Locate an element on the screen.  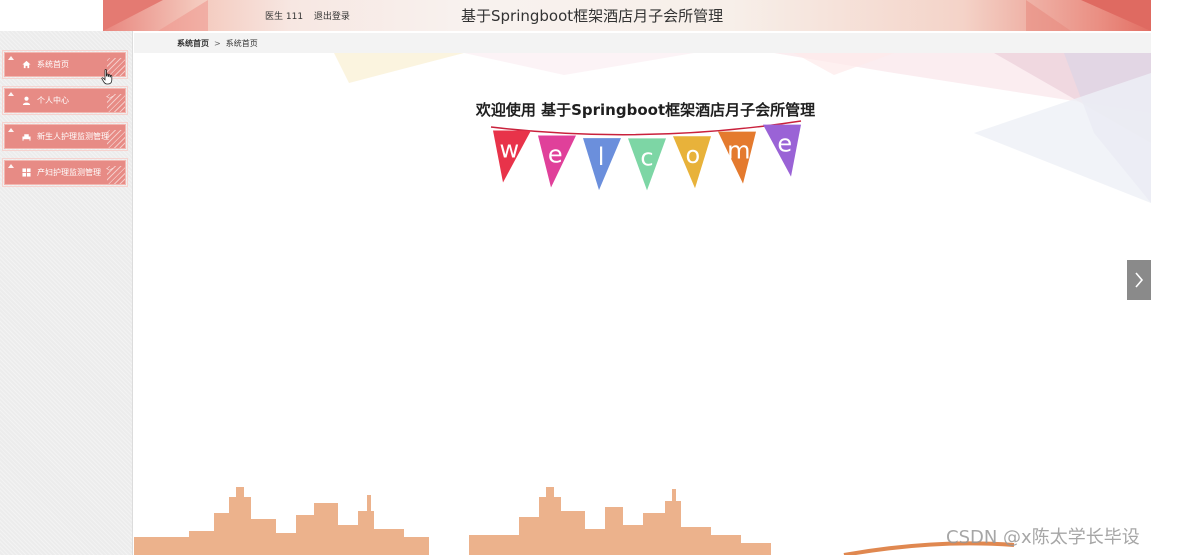
breadcrumb-item-current: 系统首页 is located at coordinates (241, 43).